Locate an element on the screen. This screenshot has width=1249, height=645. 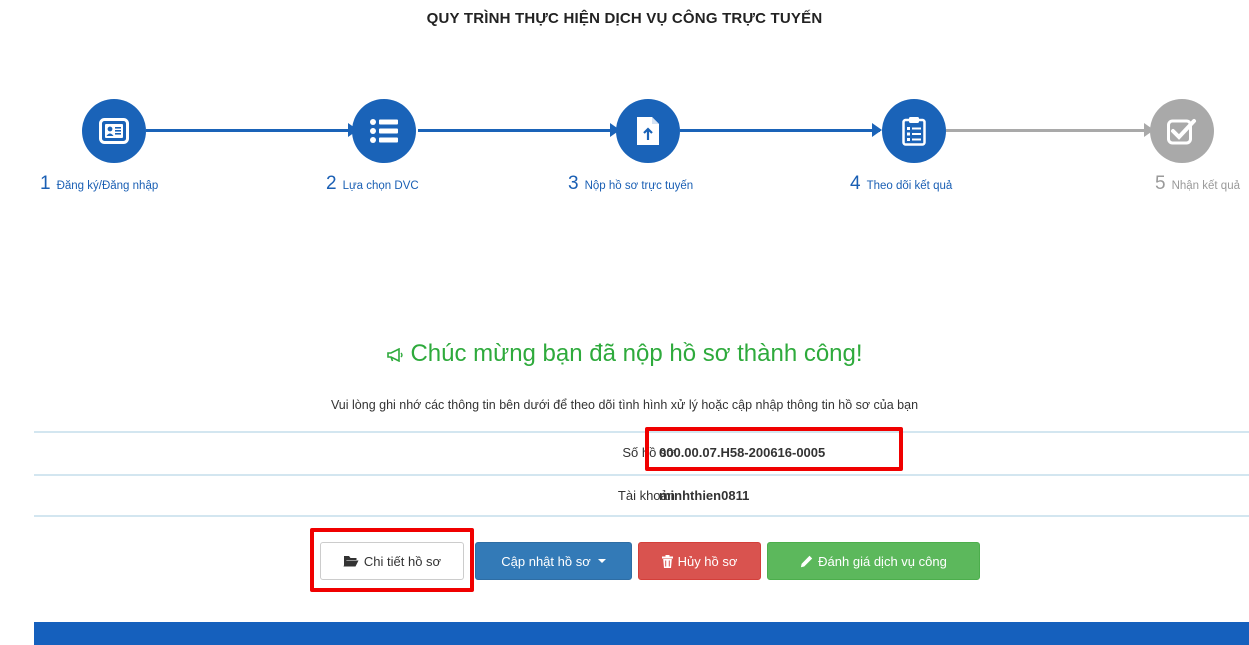
list-icon is located at coordinates (384, 131).